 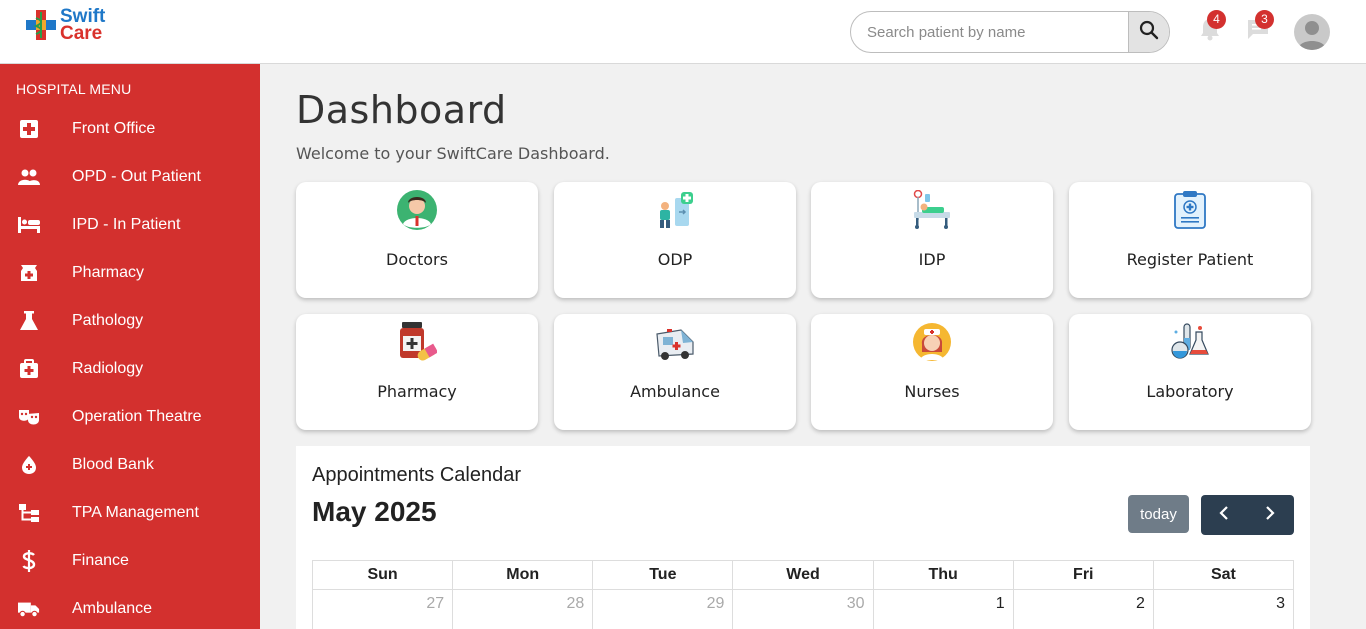 What do you see at coordinates (113, 464) in the screenshot?
I see `sidebar-item-label: Blood Bank` at bounding box center [113, 464].